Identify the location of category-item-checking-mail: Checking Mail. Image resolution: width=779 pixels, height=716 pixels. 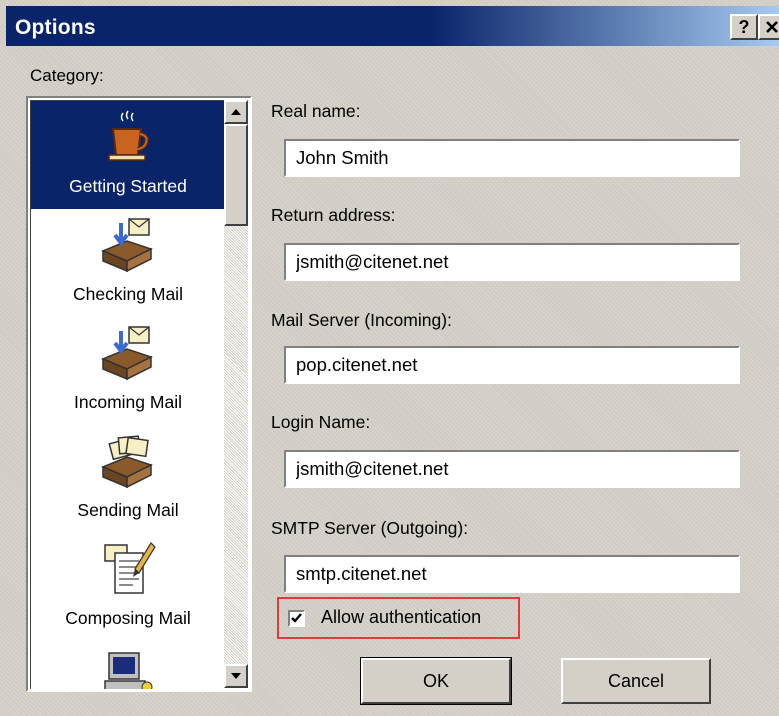
(128, 263).